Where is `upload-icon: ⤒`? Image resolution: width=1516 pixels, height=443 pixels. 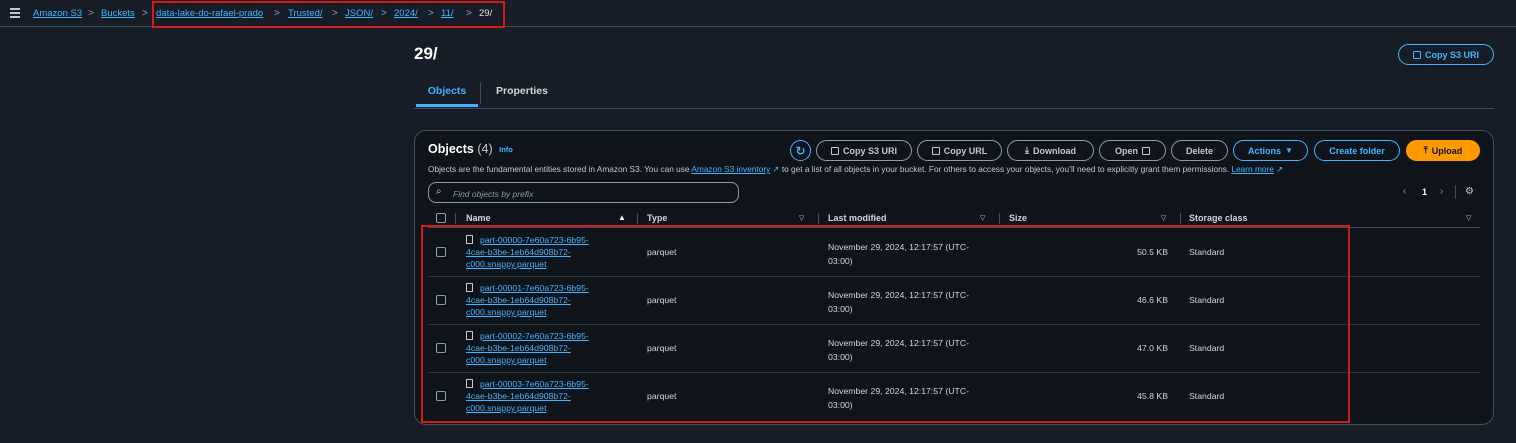 upload-icon: ⤒ is located at coordinates (1425, 150).